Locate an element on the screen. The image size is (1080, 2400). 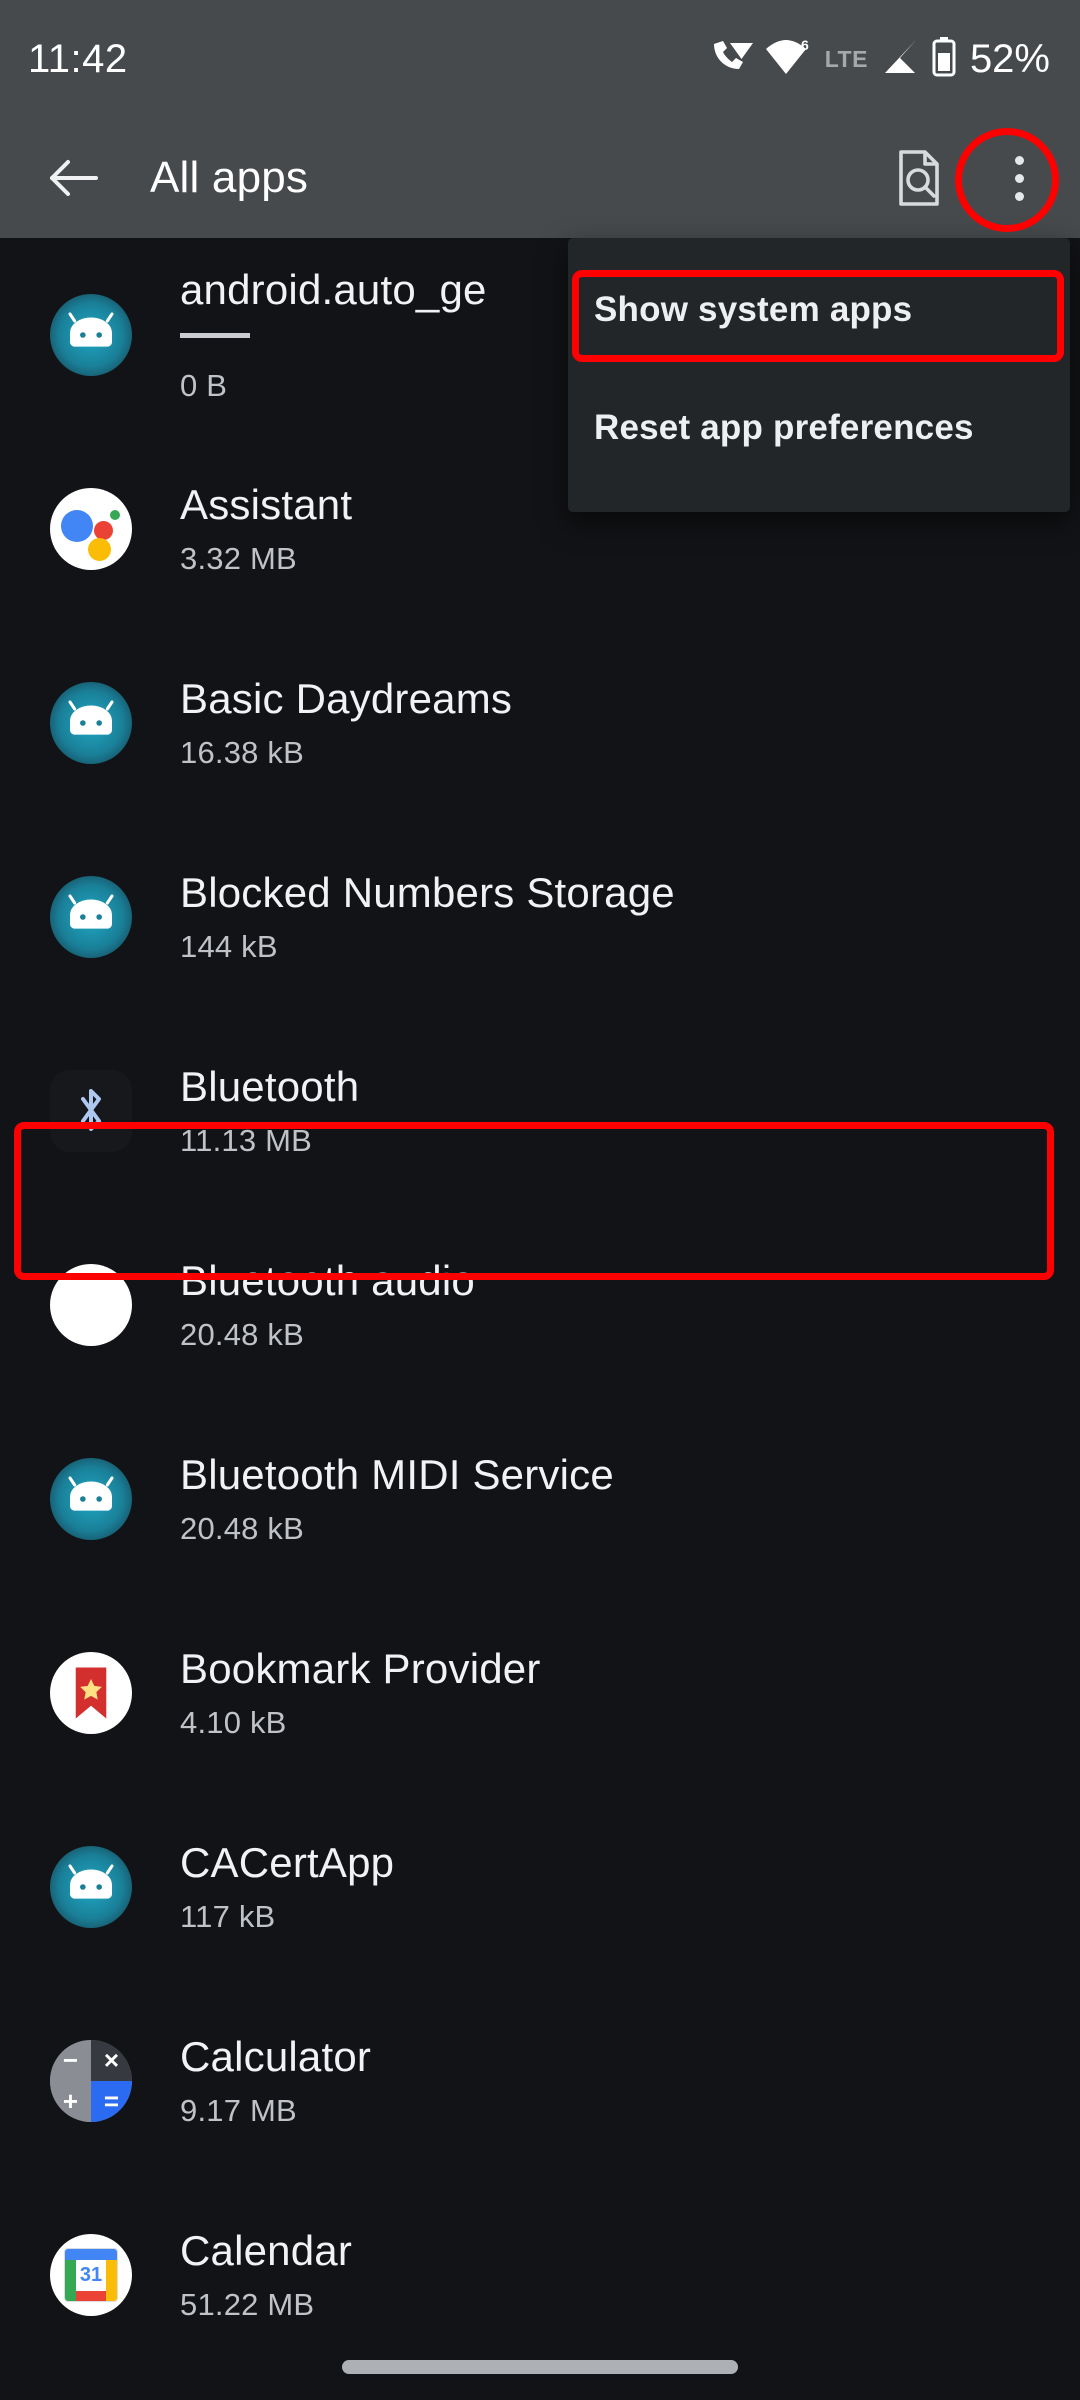
battery-icon is located at coordinates (944, 59).